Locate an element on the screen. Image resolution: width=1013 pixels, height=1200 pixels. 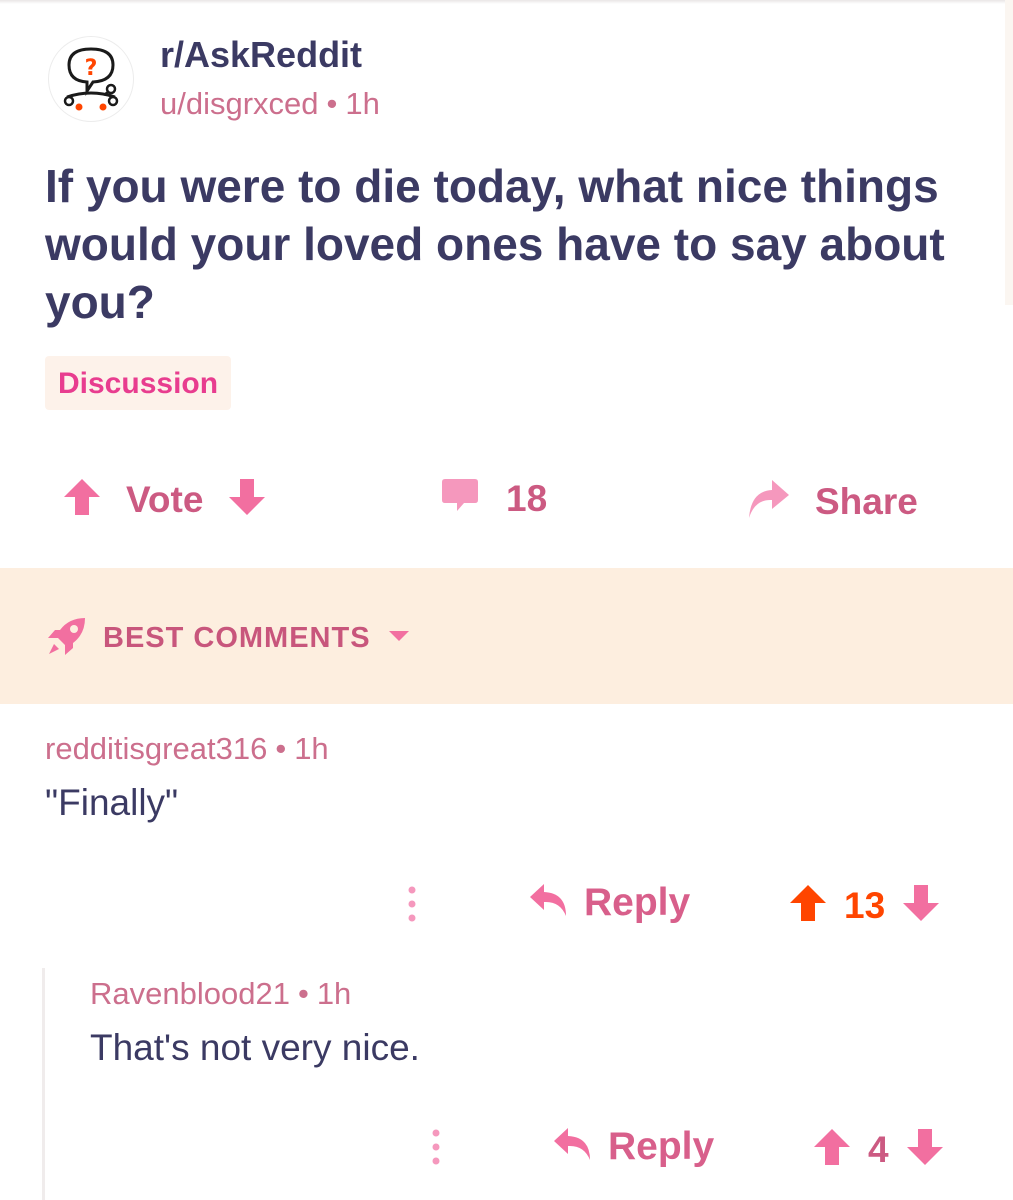
share-arrow-icon is located at coordinates (768, 501).